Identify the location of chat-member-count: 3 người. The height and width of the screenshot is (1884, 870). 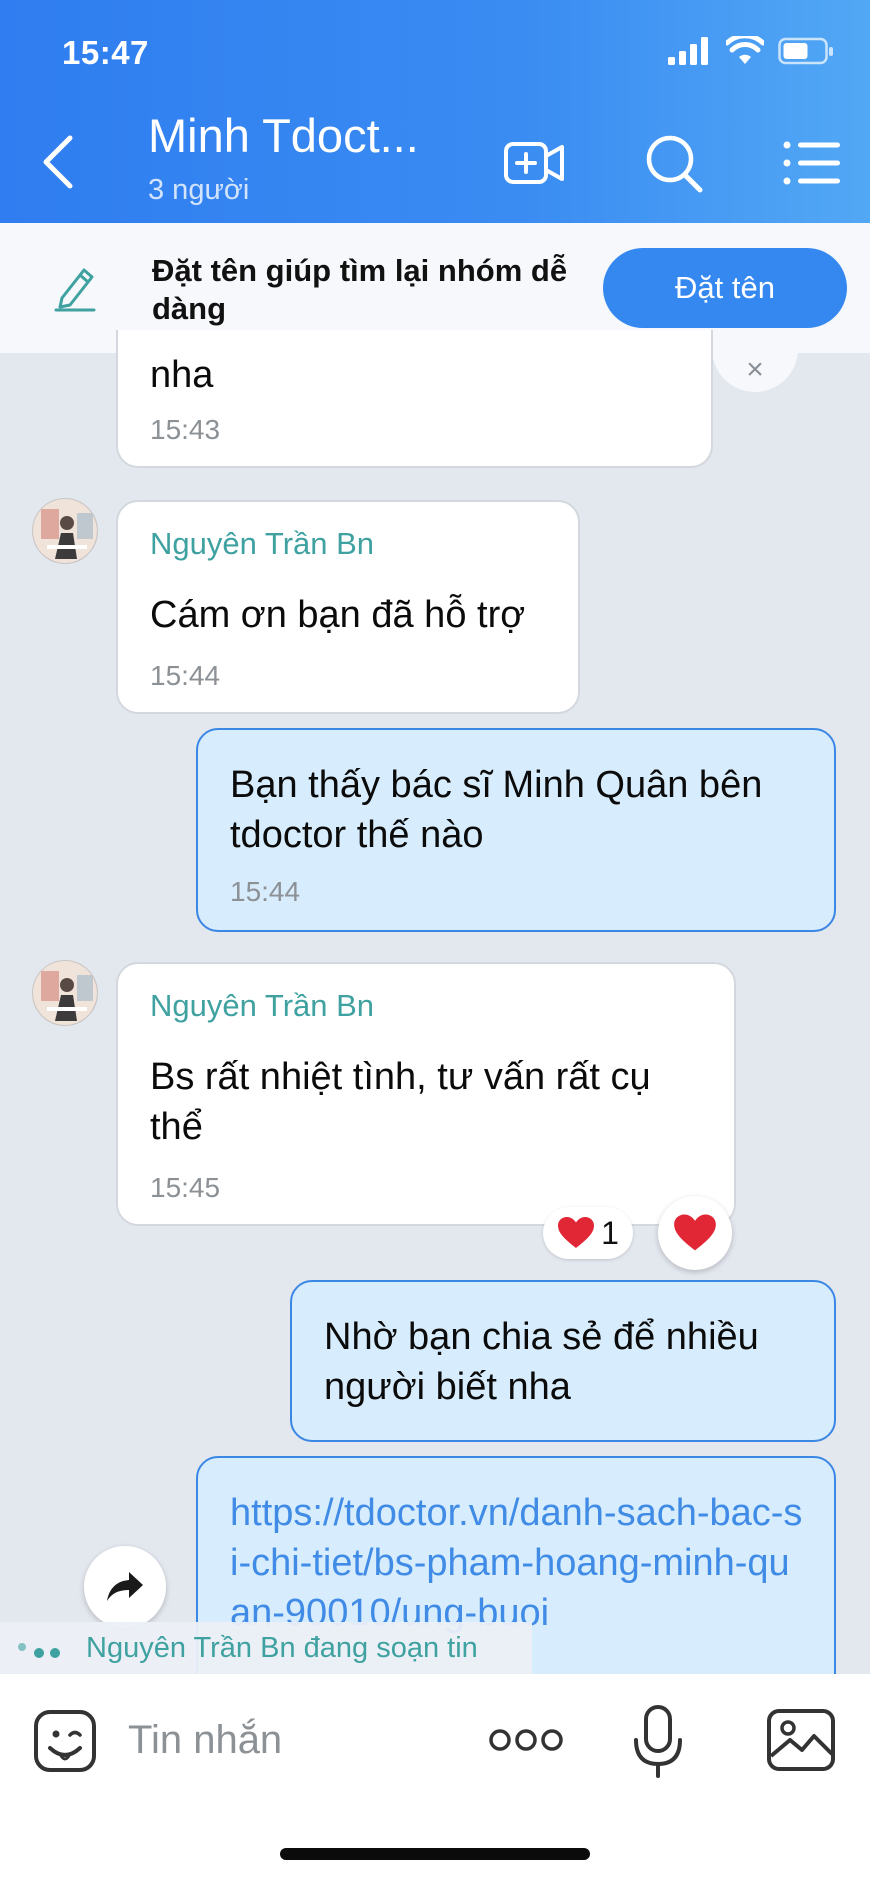
(199, 190).